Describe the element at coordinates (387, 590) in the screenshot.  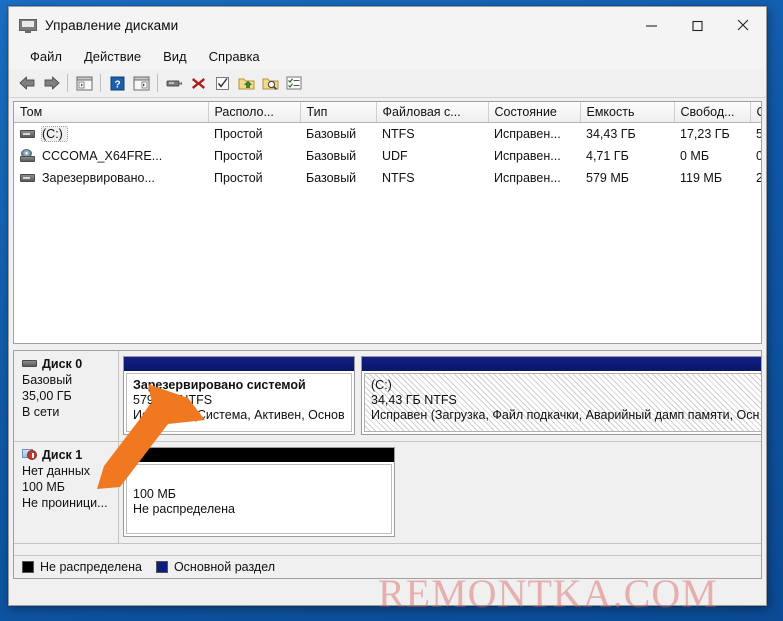
I see `status-strip` at that location.